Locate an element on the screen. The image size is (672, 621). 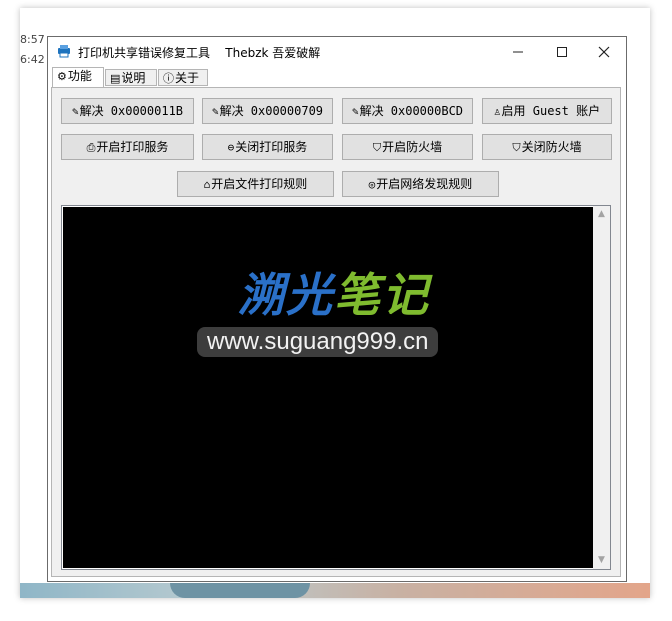
scroll-up-arrow-icon: ▲ is located at coordinates (601, 214).